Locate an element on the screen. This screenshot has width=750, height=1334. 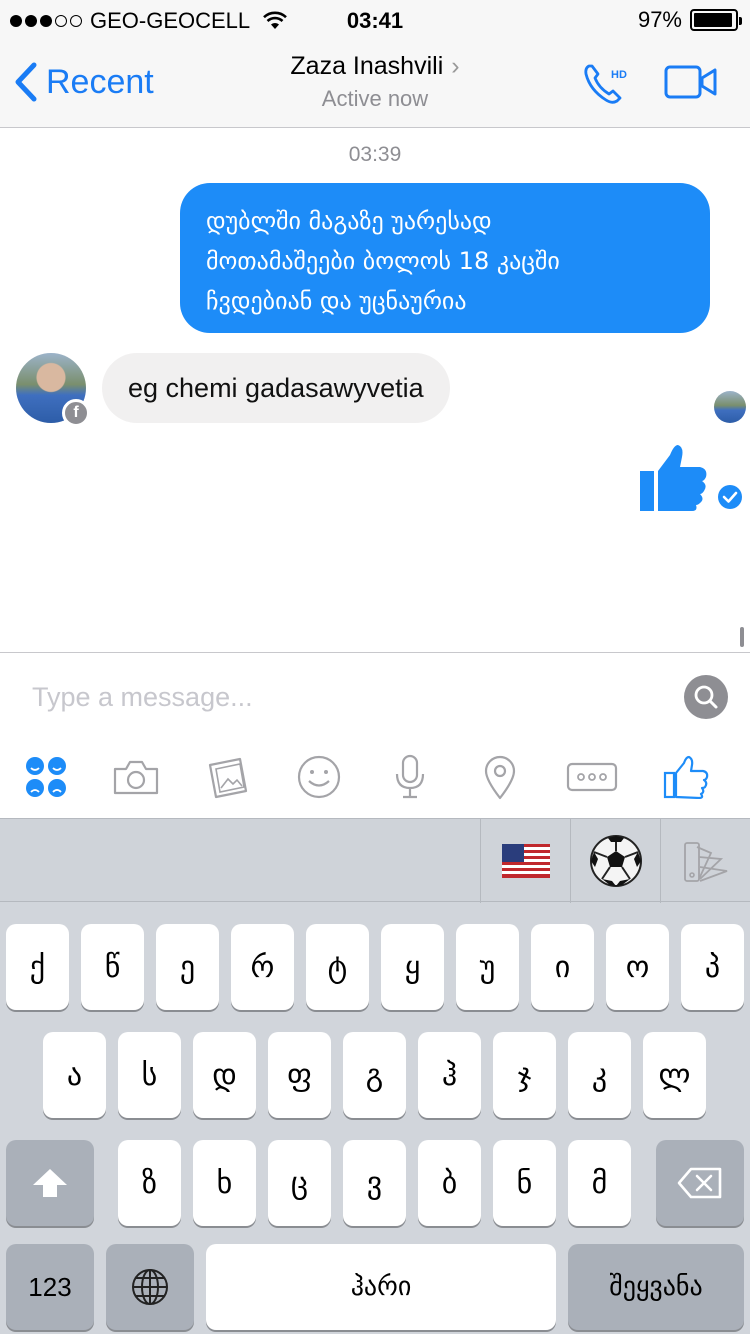
shift-key is located at coordinates (50, 1183).